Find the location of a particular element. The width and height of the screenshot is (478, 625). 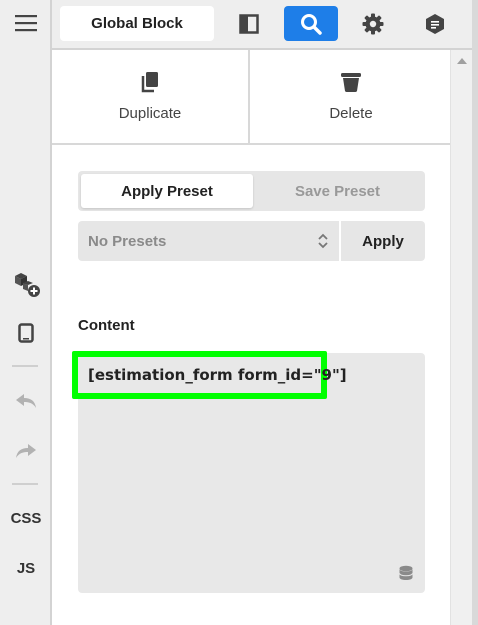

search-icon is located at coordinates (311, 24).